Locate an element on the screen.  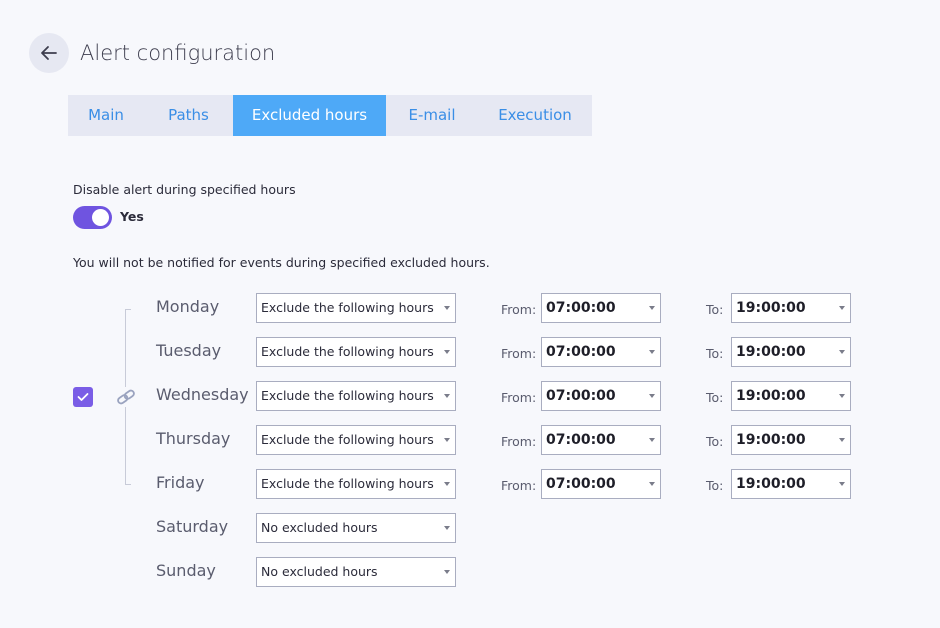
day-row-saturday: Saturday No excluded hours is located at coordinates (470, 528).